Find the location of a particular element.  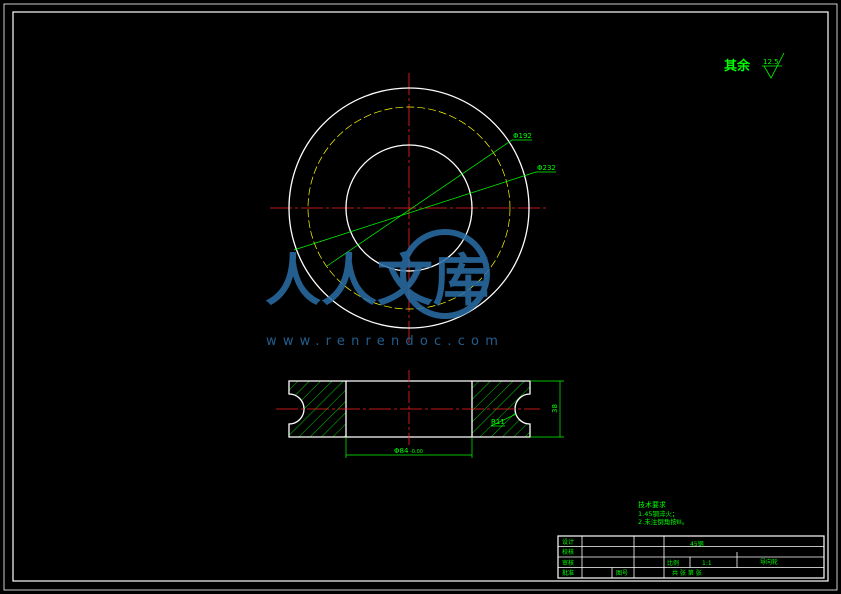

dim-line-d2 is located at coordinates (415, 211).